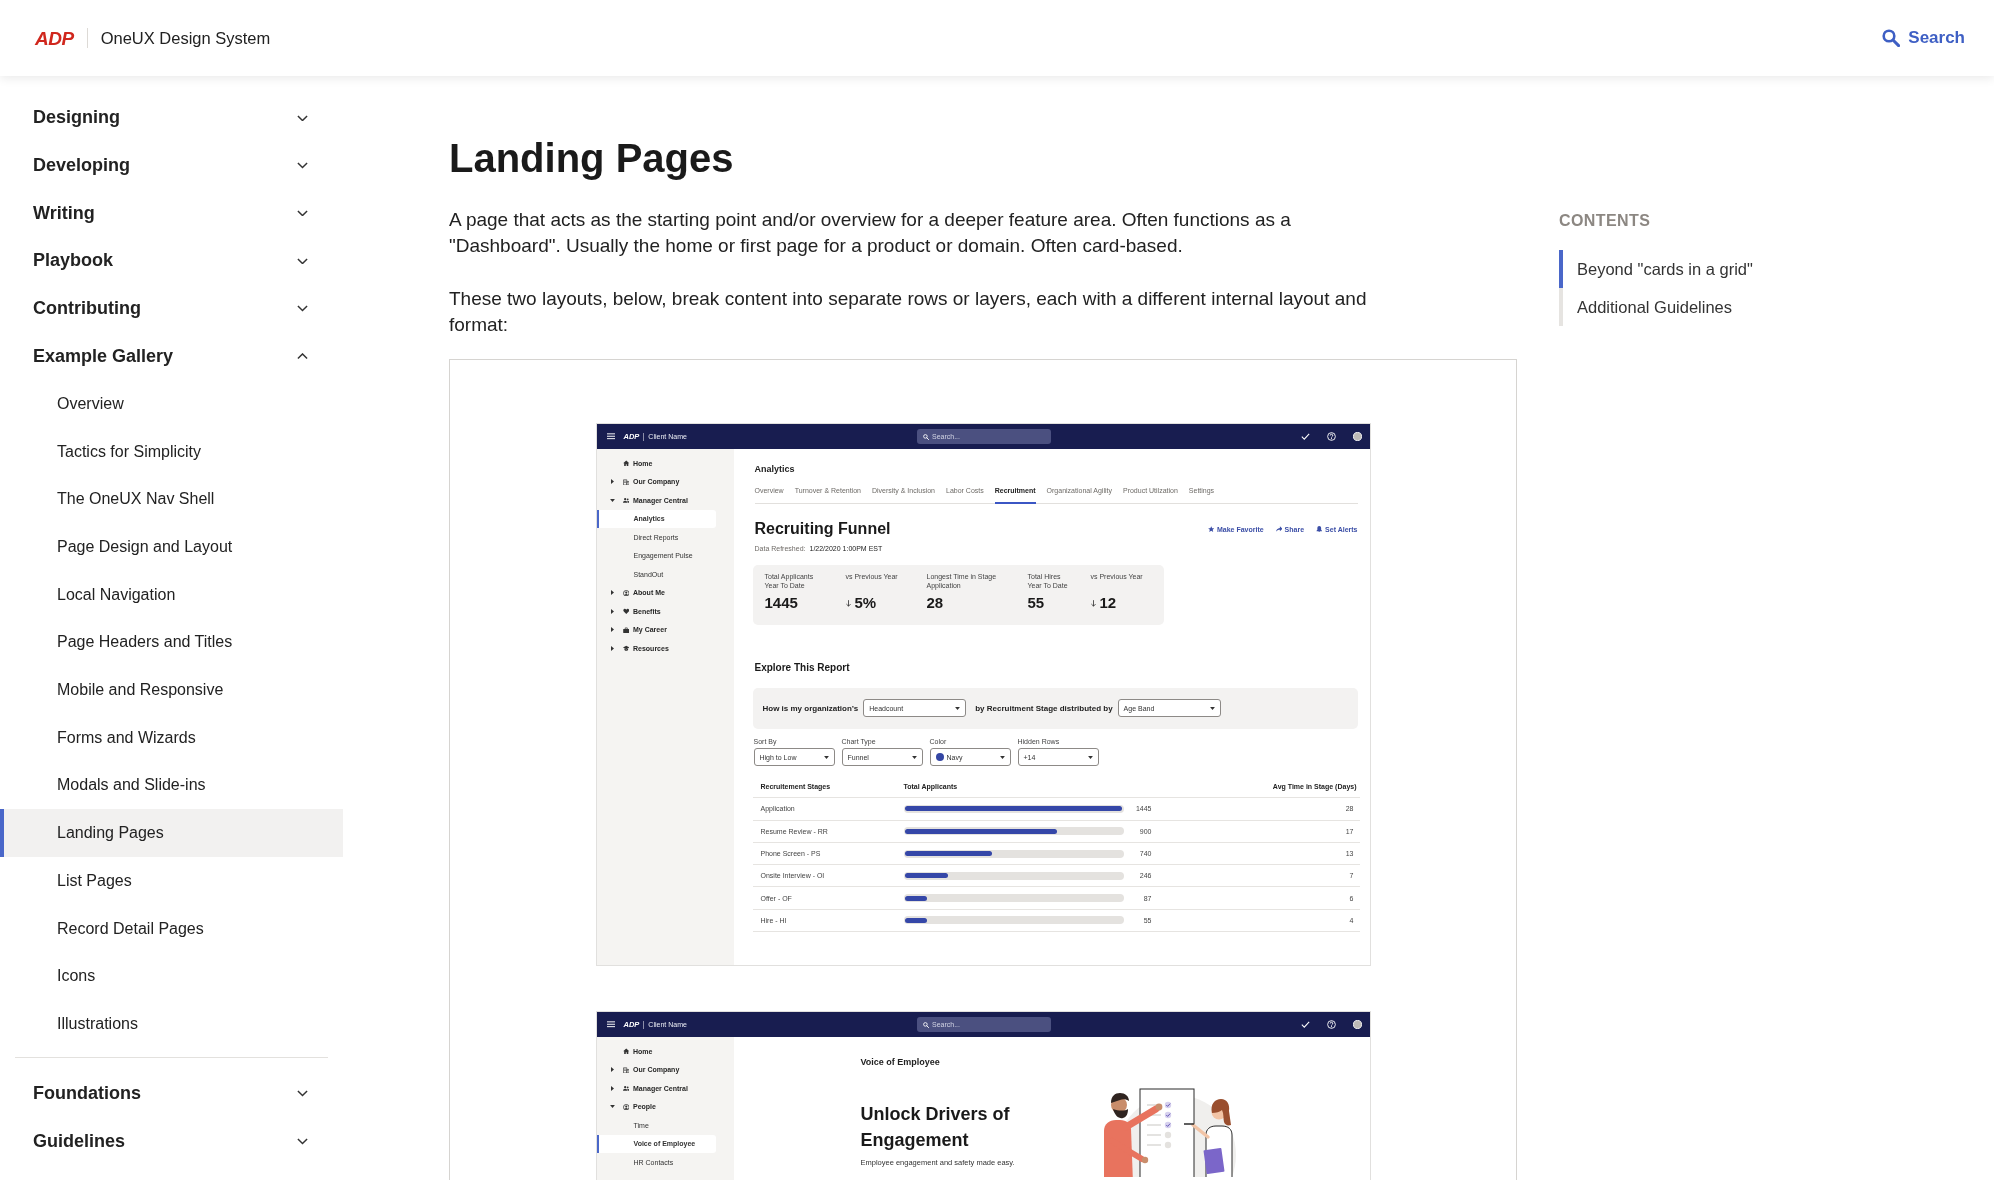 This screenshot has width=1994, height=1180. Describe the element at coordinates (171, 833) in the screenshot. I see `nav-item: Landing Pages` at that location.